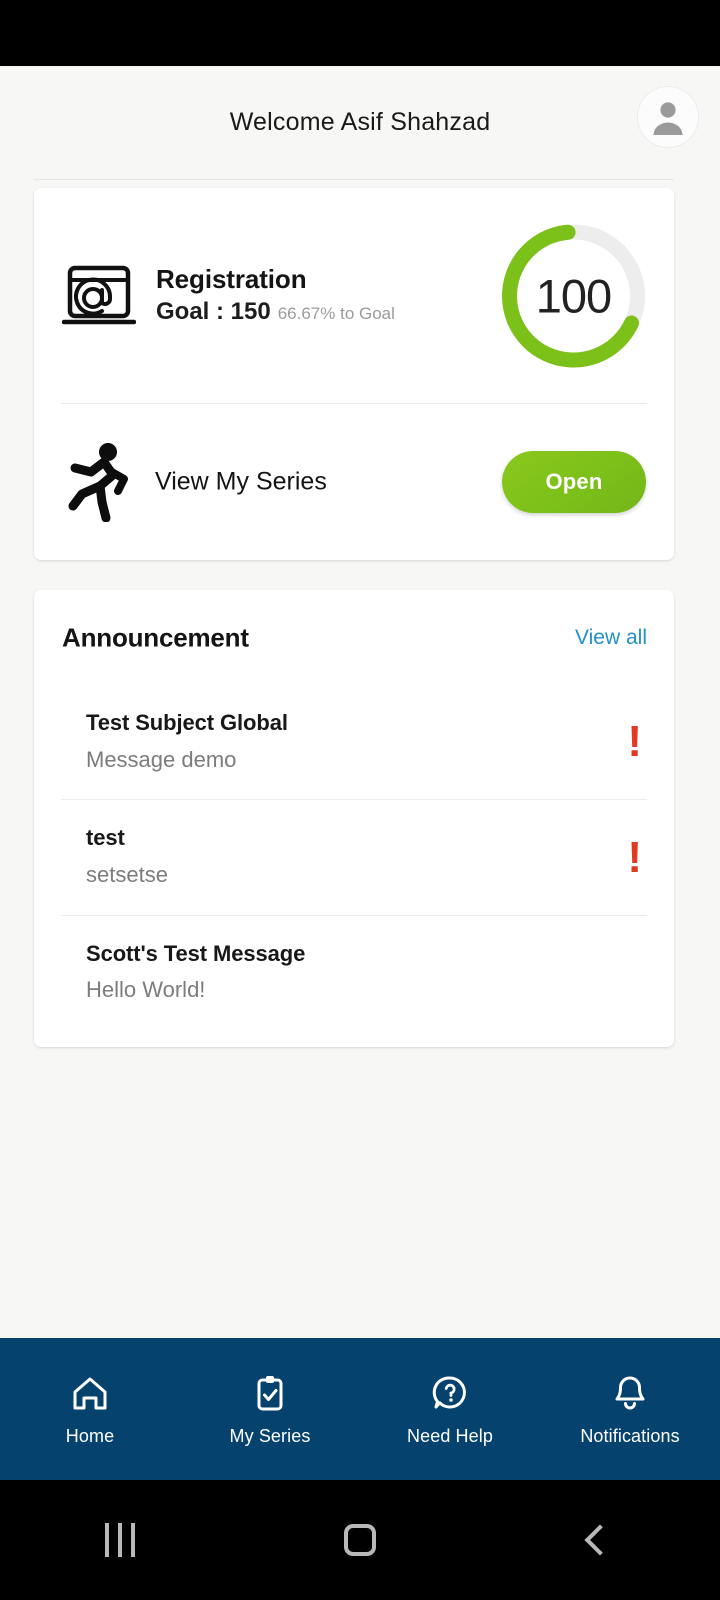 The width and height of the screenshot is (720, 1600). What do you see at coordinates (270, 1436) in the screenshot?
I see `nav-label-my-series: My Series` at bounding box center [270, 1436].